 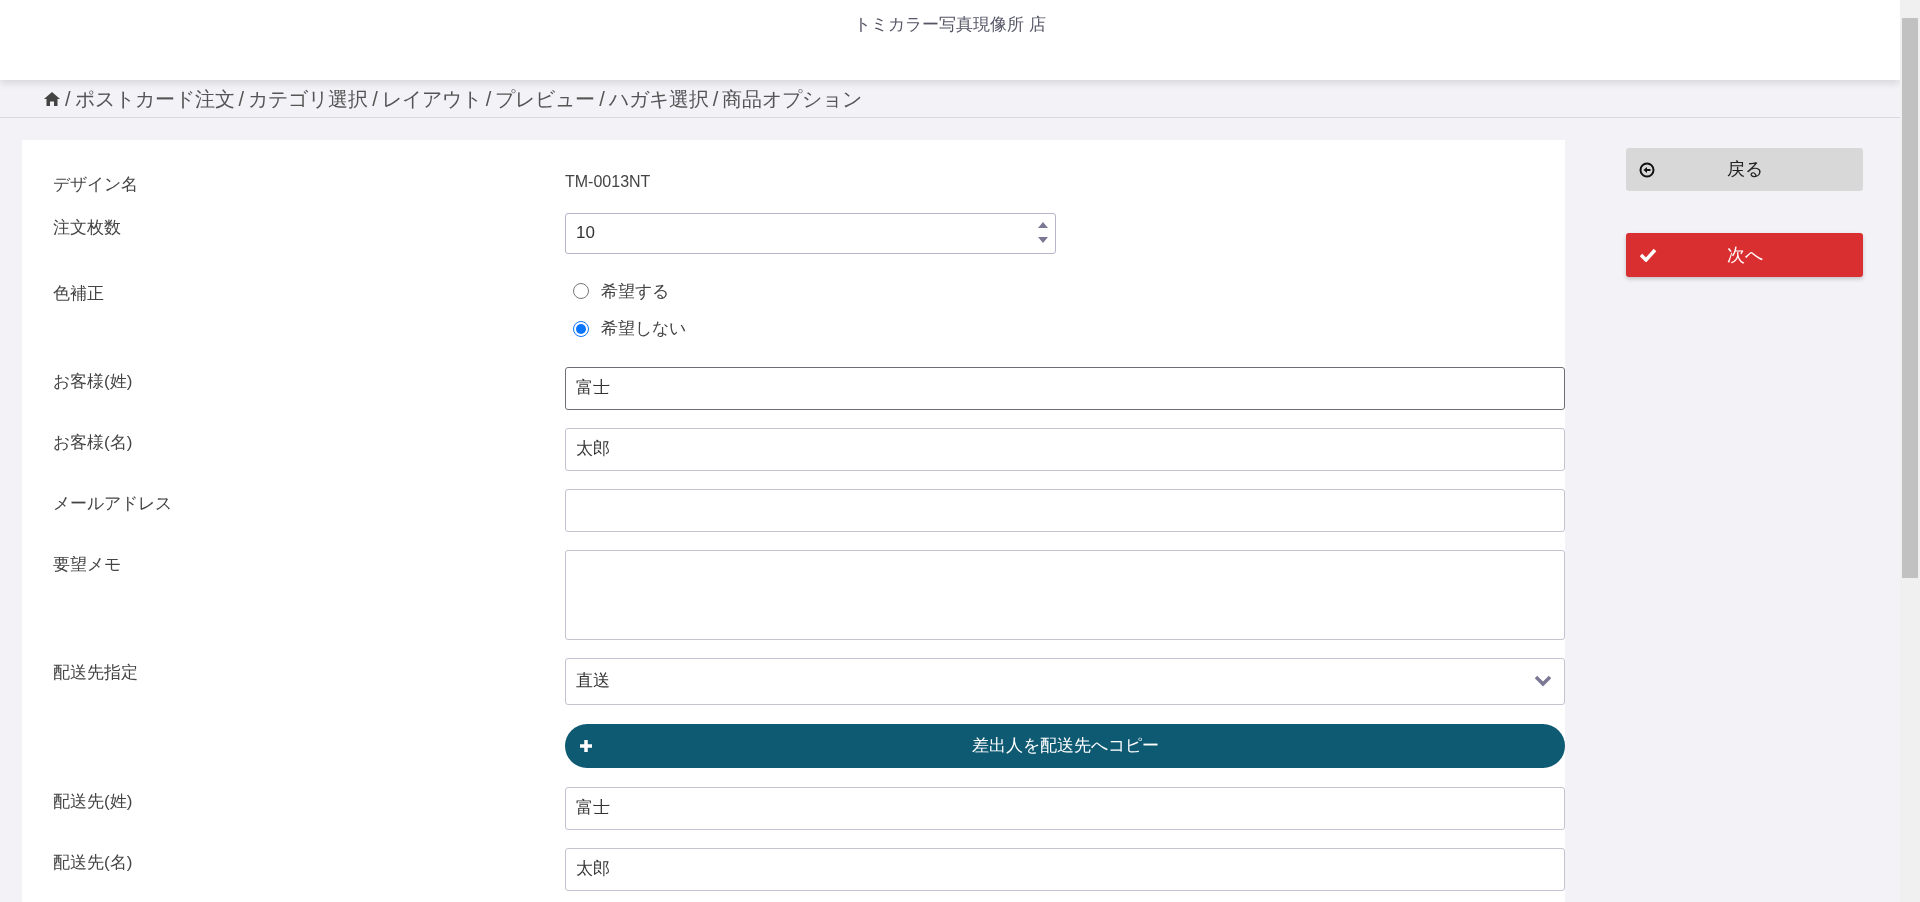 I want to click on radio-option: 希望しない, so click(x=1069, y=329).